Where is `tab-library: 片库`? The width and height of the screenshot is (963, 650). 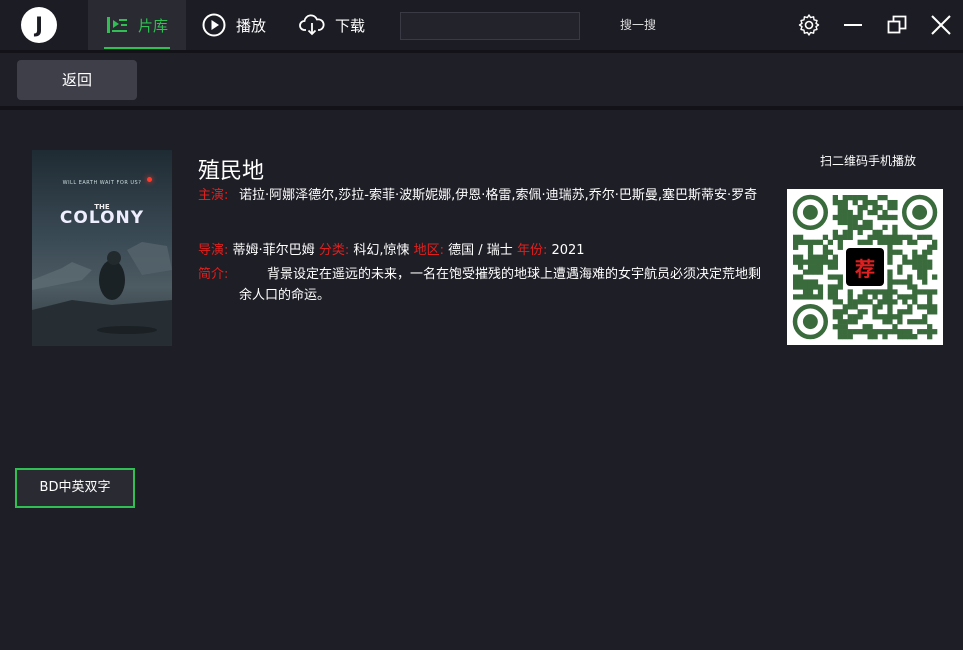 tab-library: 片库 is located at coordinates (137, 25).